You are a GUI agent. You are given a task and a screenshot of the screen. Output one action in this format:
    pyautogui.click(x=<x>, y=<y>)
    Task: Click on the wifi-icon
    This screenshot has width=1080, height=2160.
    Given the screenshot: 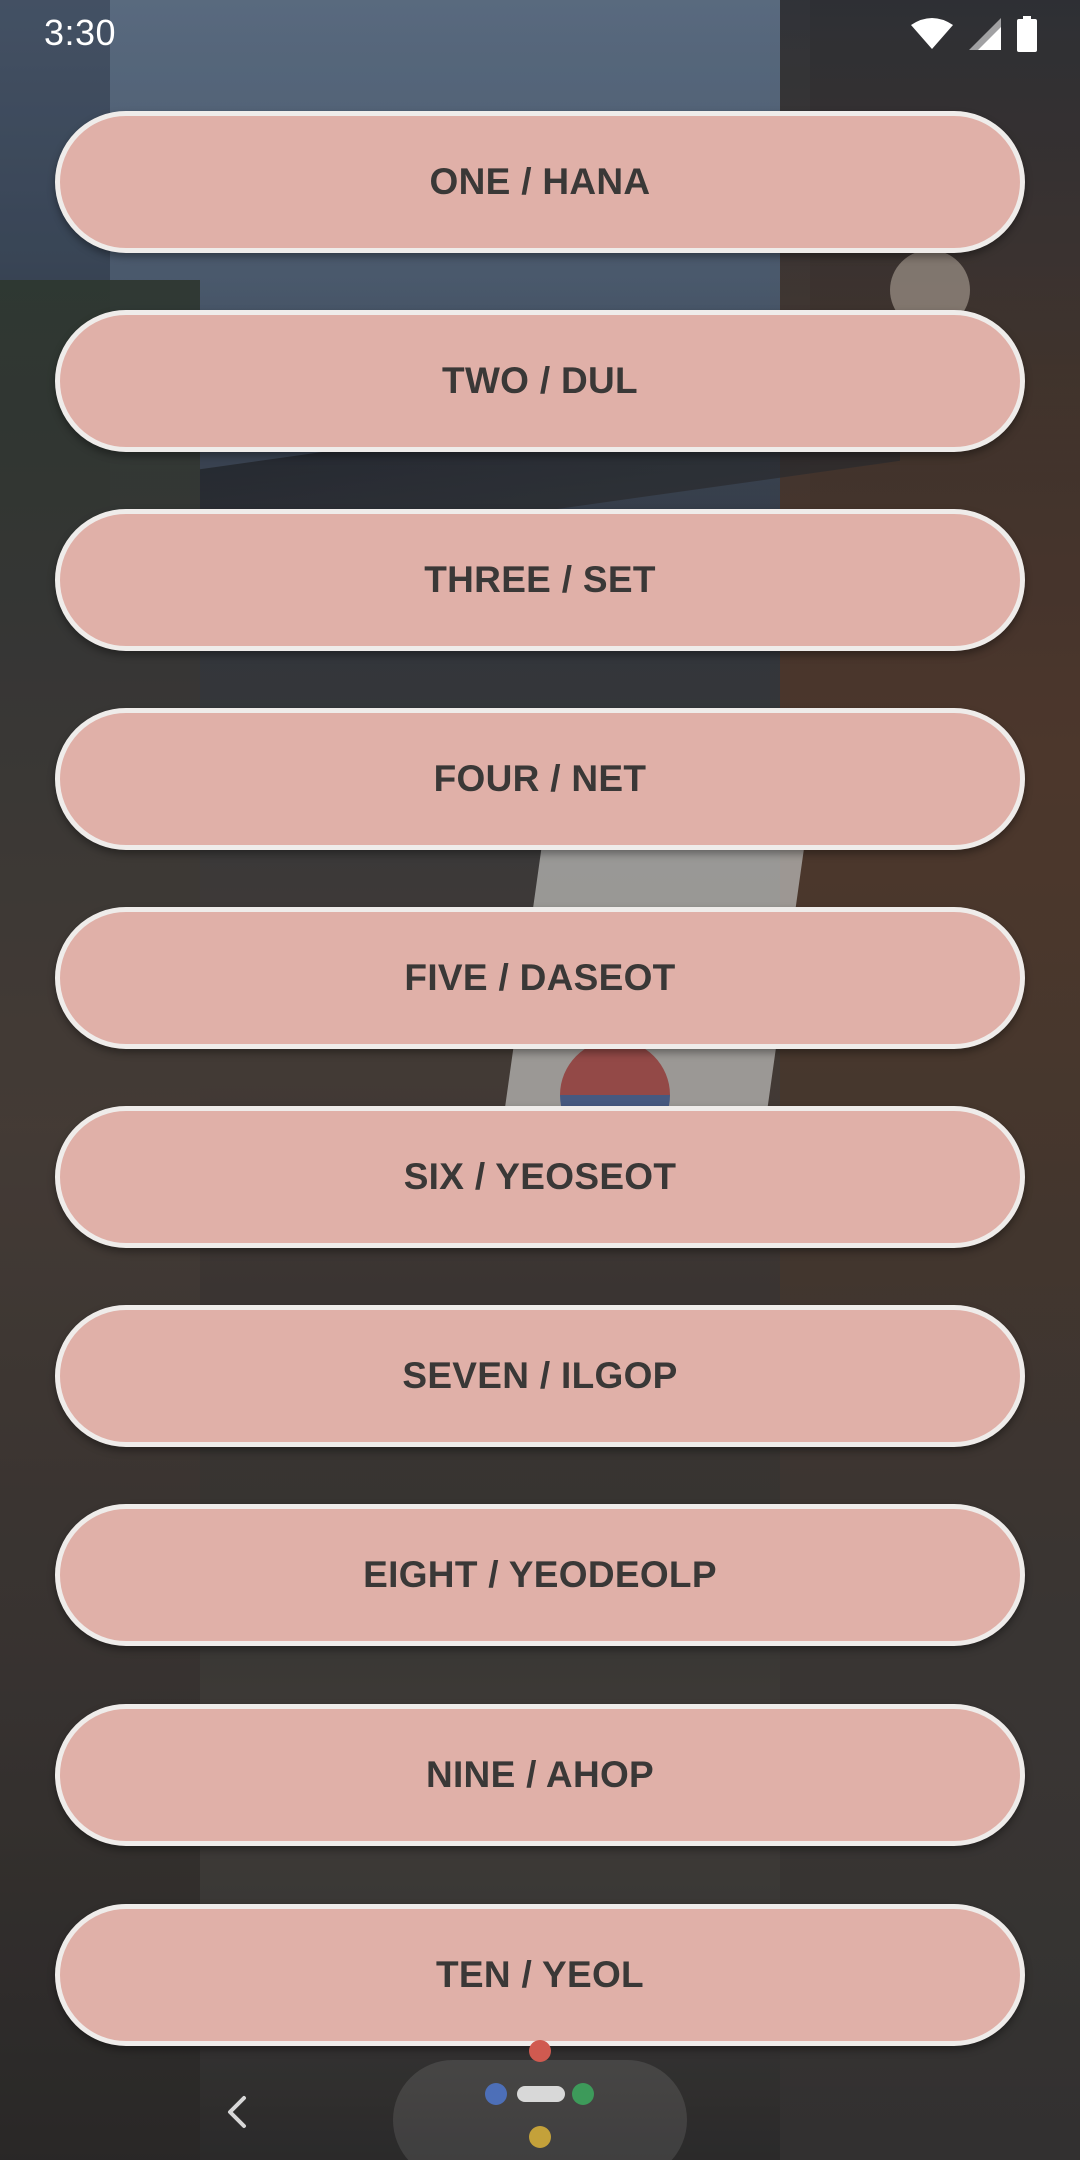 What is the action you would take?
    pyautogui.click(x=932, y=34)
    